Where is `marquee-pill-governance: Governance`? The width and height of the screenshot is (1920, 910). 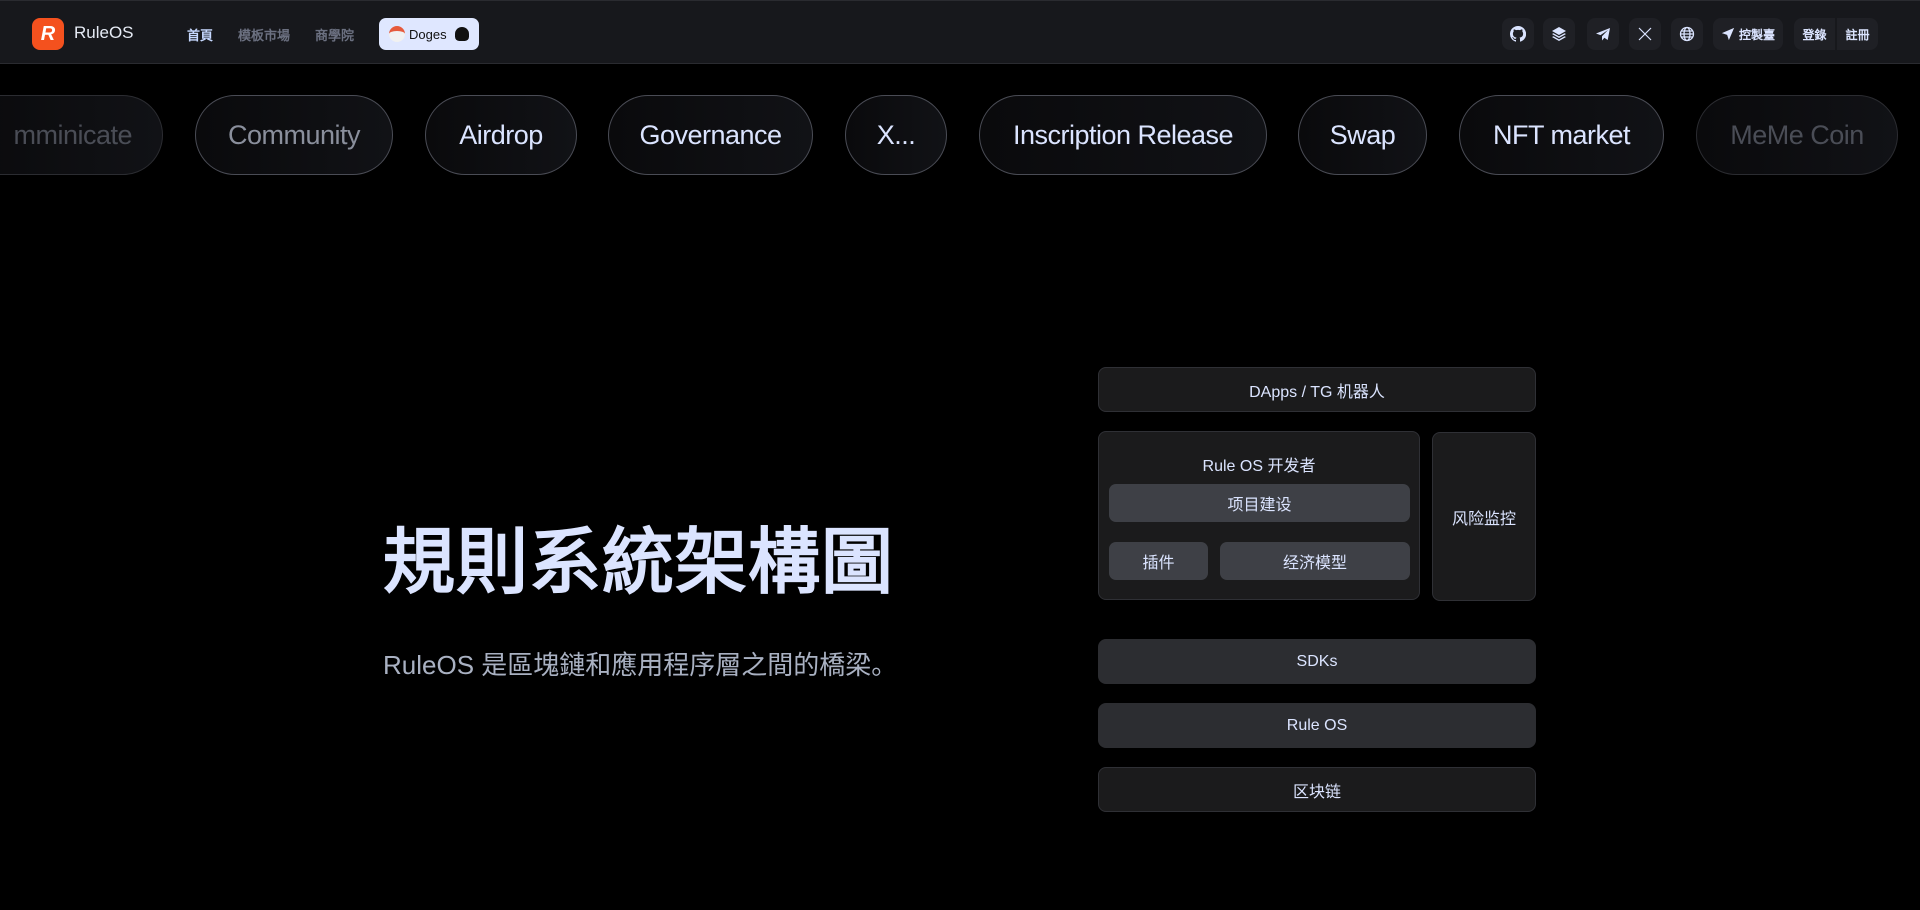
marquee-pill-governance: Governance is located at coordinates (710, 135).